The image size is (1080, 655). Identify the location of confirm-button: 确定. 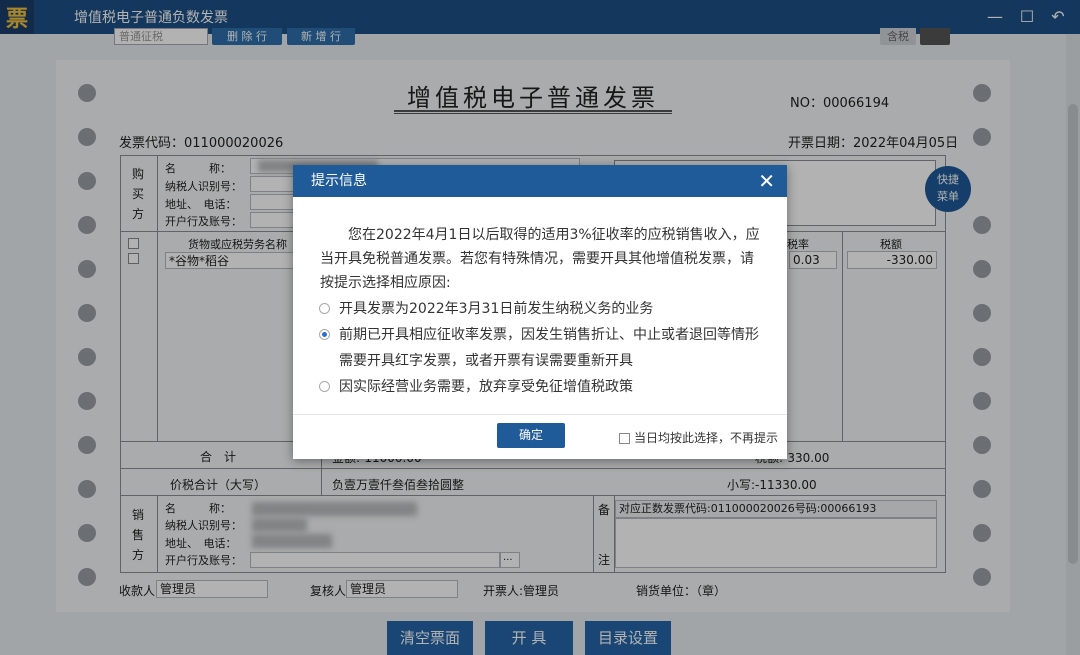
(531, 435).